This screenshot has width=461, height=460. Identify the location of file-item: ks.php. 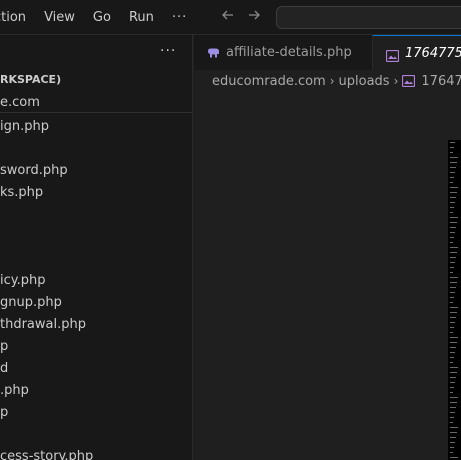
(21, 193).